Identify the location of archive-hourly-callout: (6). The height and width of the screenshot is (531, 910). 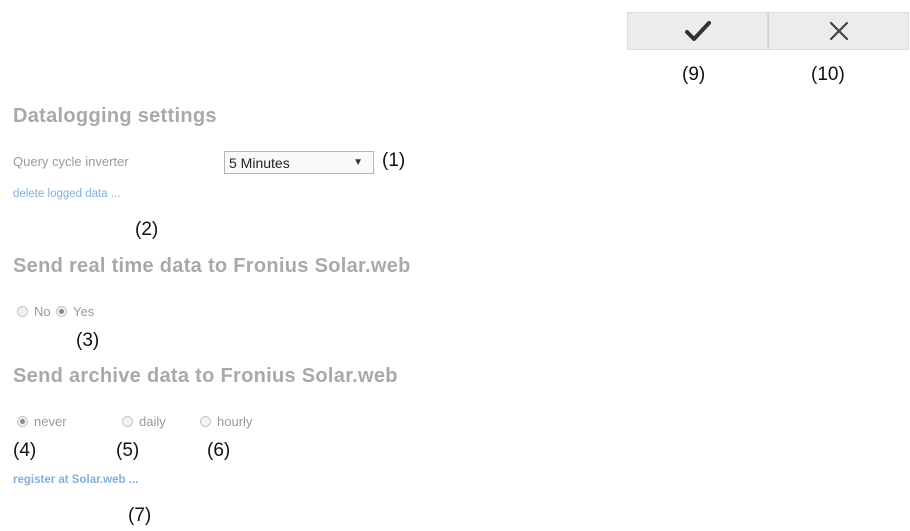
(219, 450).